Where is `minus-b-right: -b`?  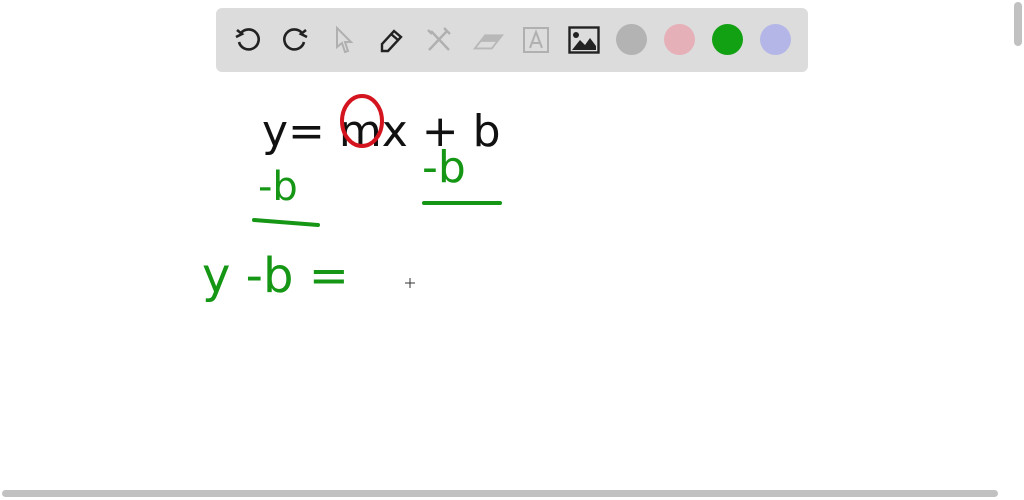
minus-b-right: -b is located at coordinates (444, 167).